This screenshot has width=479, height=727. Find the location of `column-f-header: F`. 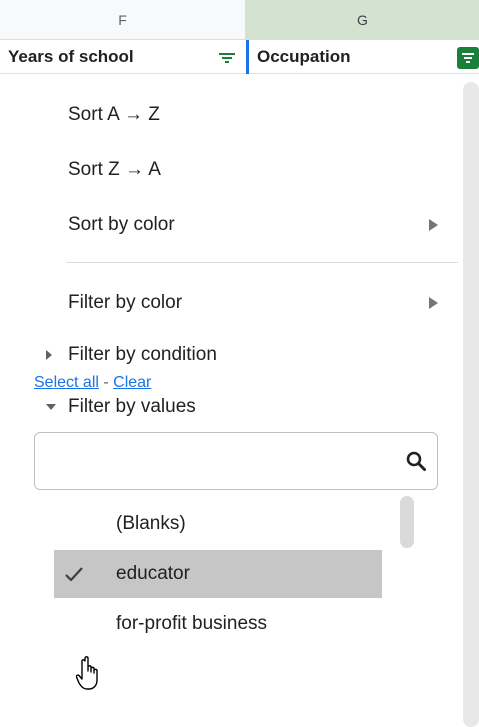

column-f-header: F is located at coordinates (123, 20).